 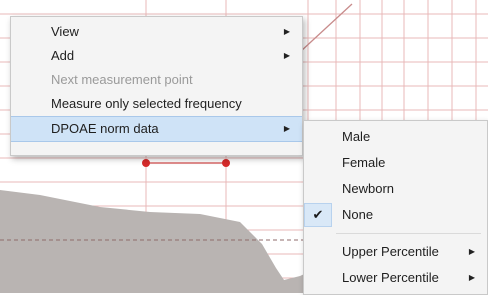 I want to click on submenu-item-lower-percentile: Lower Percentile ▶, so click(x=395, y=278).